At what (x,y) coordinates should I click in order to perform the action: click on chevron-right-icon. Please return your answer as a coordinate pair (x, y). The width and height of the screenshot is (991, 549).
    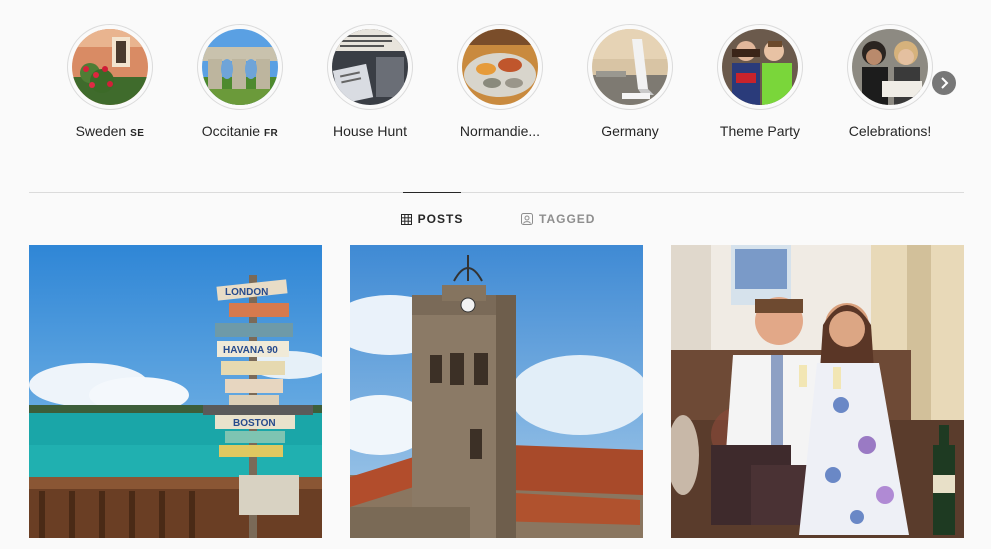
    Looking at the image, I should click on (945, 83).